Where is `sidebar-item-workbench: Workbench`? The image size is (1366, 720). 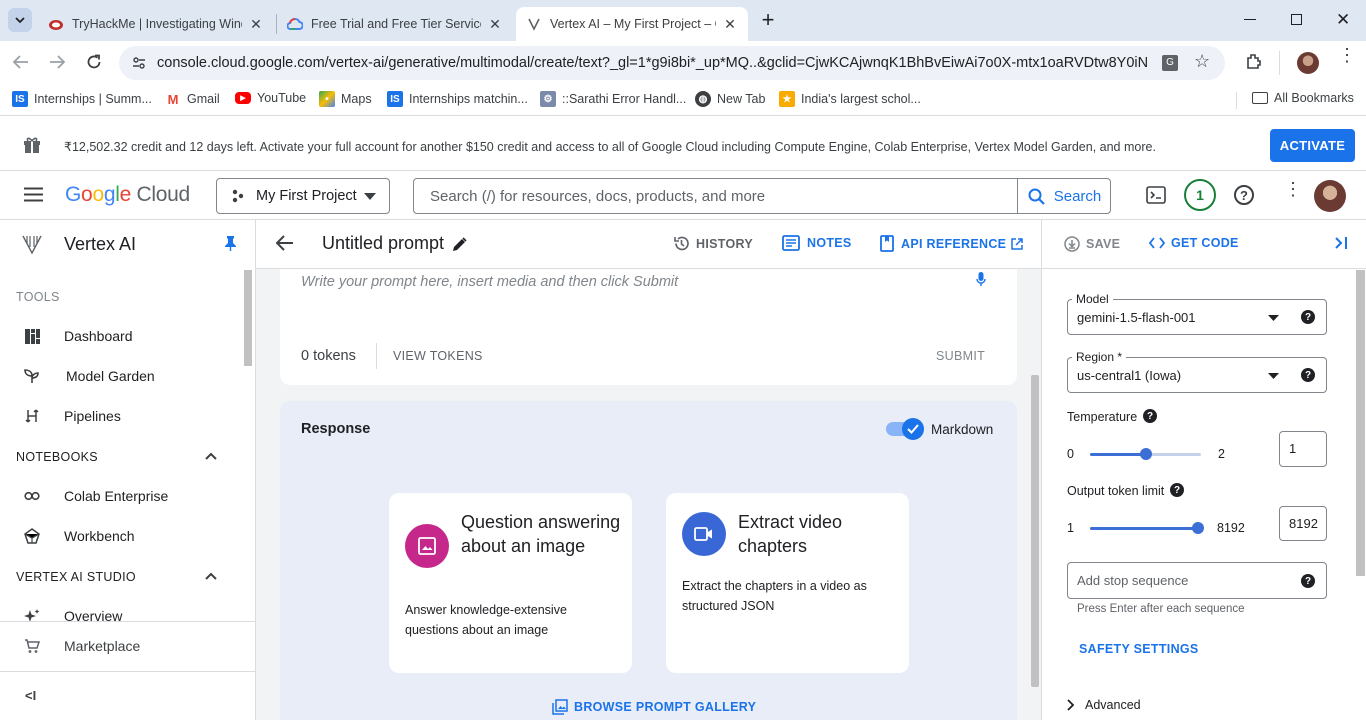
sidebar-item-workbench: Workbench is located at coordinates (122, 536).